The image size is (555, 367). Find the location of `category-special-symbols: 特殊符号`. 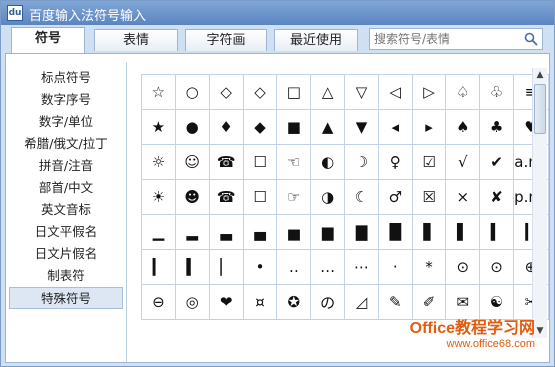

category-special-symbols: 特殊符号 is located at coordinates (66, 298).